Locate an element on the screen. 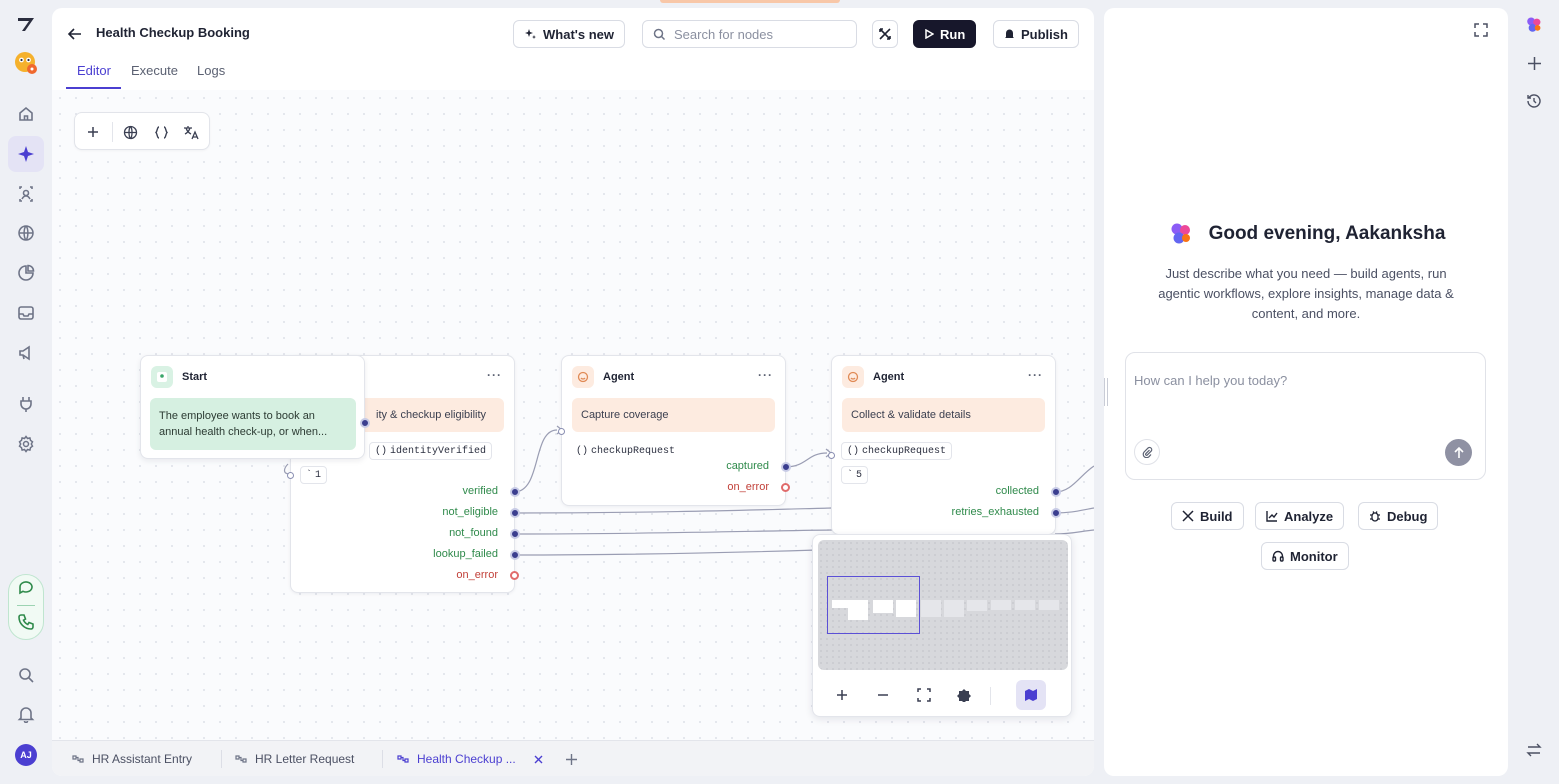  phone-icon is located at coordinates (26, 622).